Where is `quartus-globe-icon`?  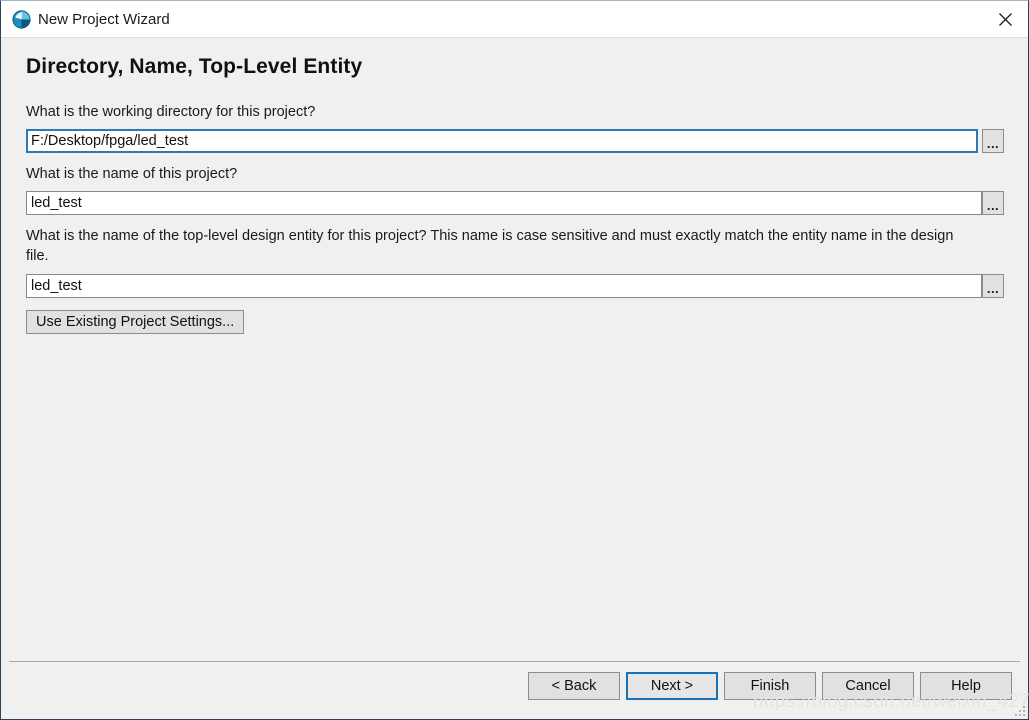 quartus-globe-icon is located at coordinates (21, 19).